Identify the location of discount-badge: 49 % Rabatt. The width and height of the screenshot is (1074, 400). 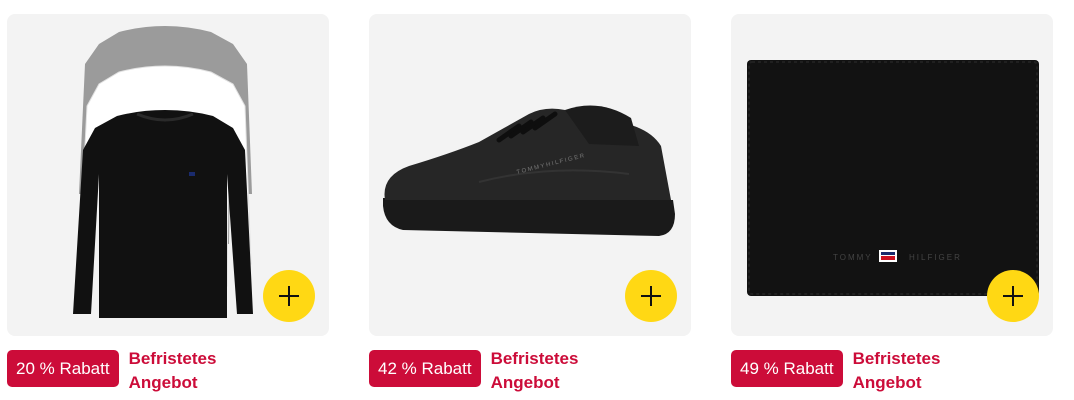
(787, 368).